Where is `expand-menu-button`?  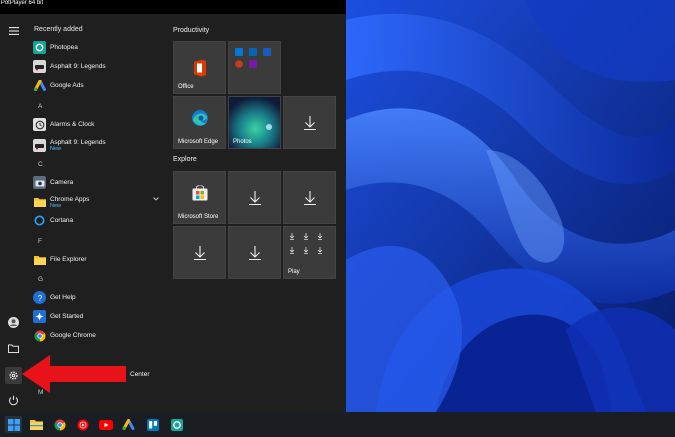
expand-menu-button is located at coordinates (13, 30).